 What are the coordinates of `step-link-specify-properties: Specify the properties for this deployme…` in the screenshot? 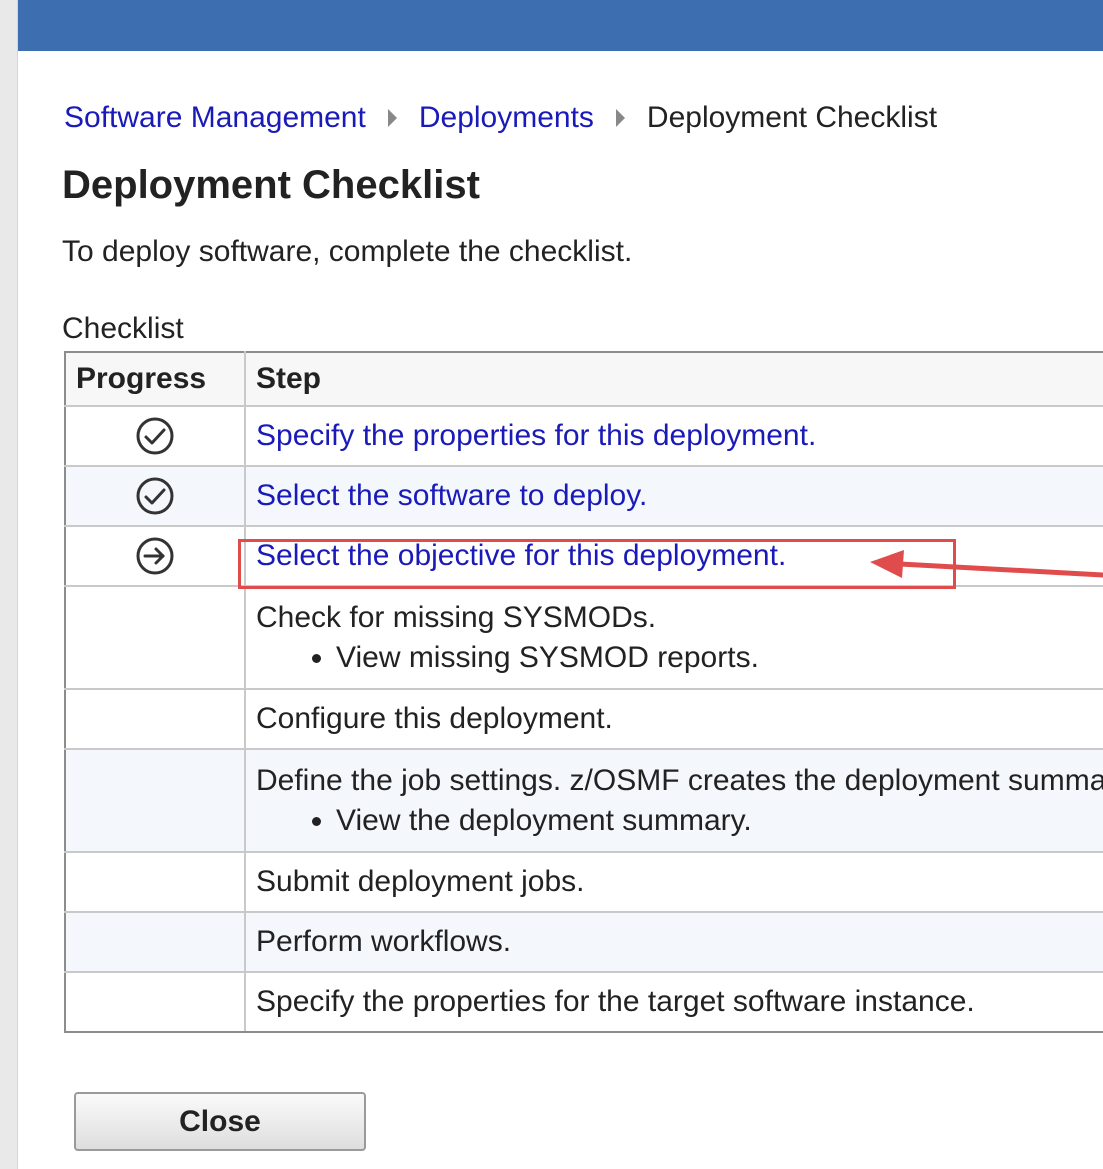 It's located at (536, 435).